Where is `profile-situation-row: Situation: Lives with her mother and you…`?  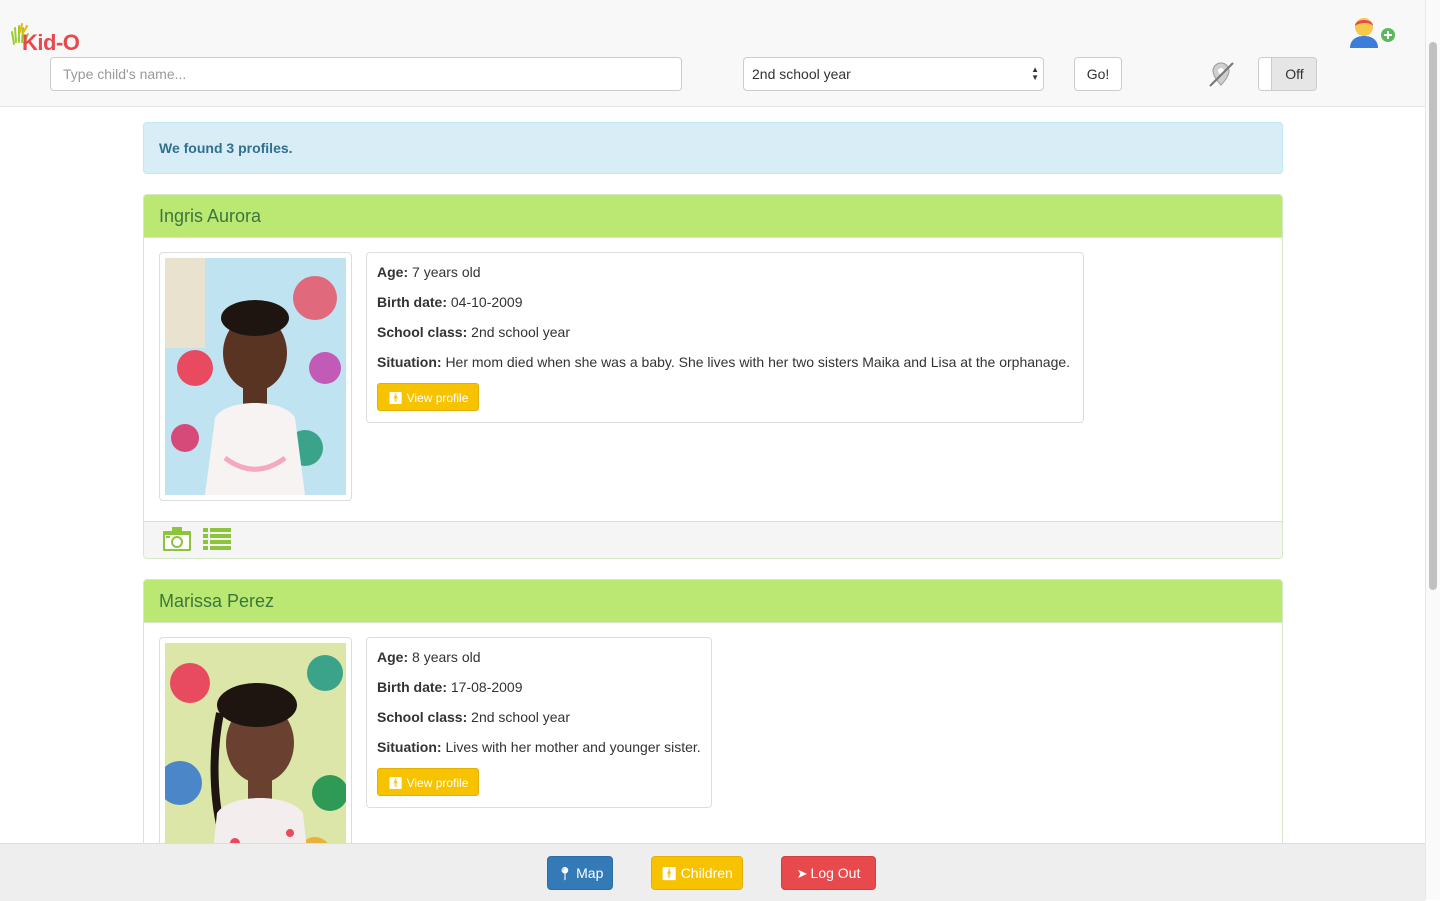 profile-situation-row: Situation: Lives with her mother and you… is located at coordinates (539, 747).